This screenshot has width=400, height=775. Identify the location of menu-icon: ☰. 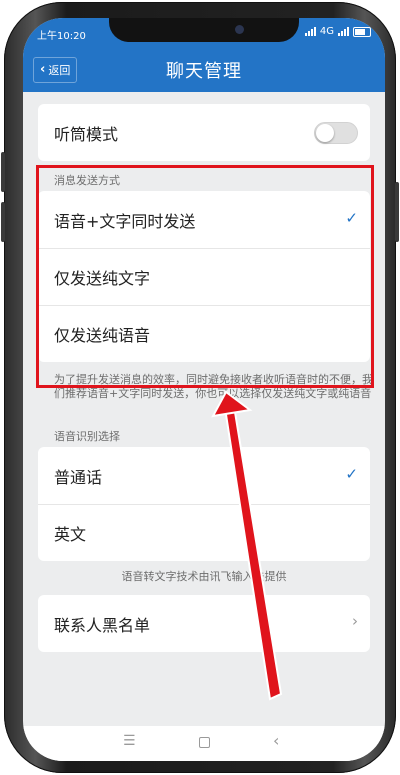
(129, 741).